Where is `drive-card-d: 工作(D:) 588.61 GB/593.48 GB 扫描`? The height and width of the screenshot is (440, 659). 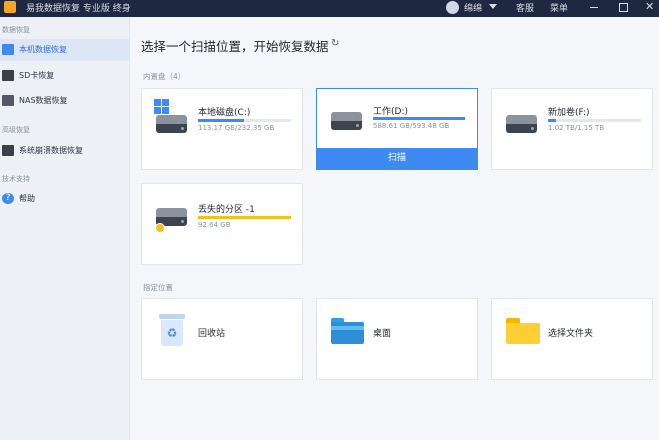
drive-card-d: 工作(D:) 588.61 GB/593.48 GB 扫描 is located at coordinates (397, 129).